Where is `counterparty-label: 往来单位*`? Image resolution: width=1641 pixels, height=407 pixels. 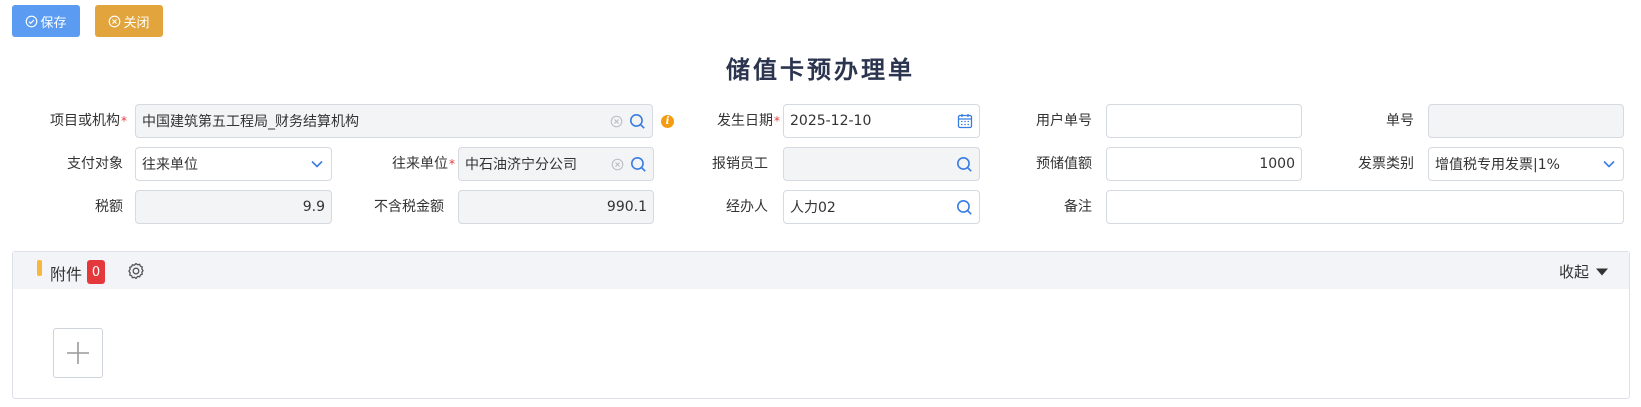
counterparty-label: 往来单位* is located at coordinates (423, 164).